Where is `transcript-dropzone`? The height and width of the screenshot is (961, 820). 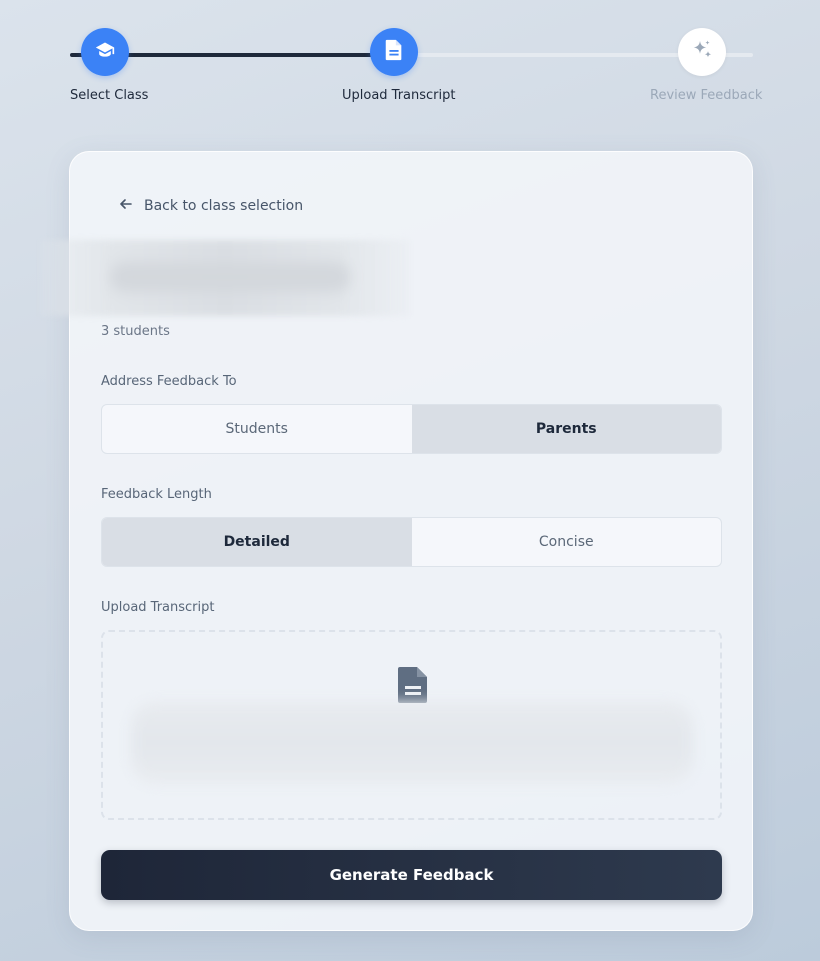
transcript-dropzone is located at coordinates (411, 725).